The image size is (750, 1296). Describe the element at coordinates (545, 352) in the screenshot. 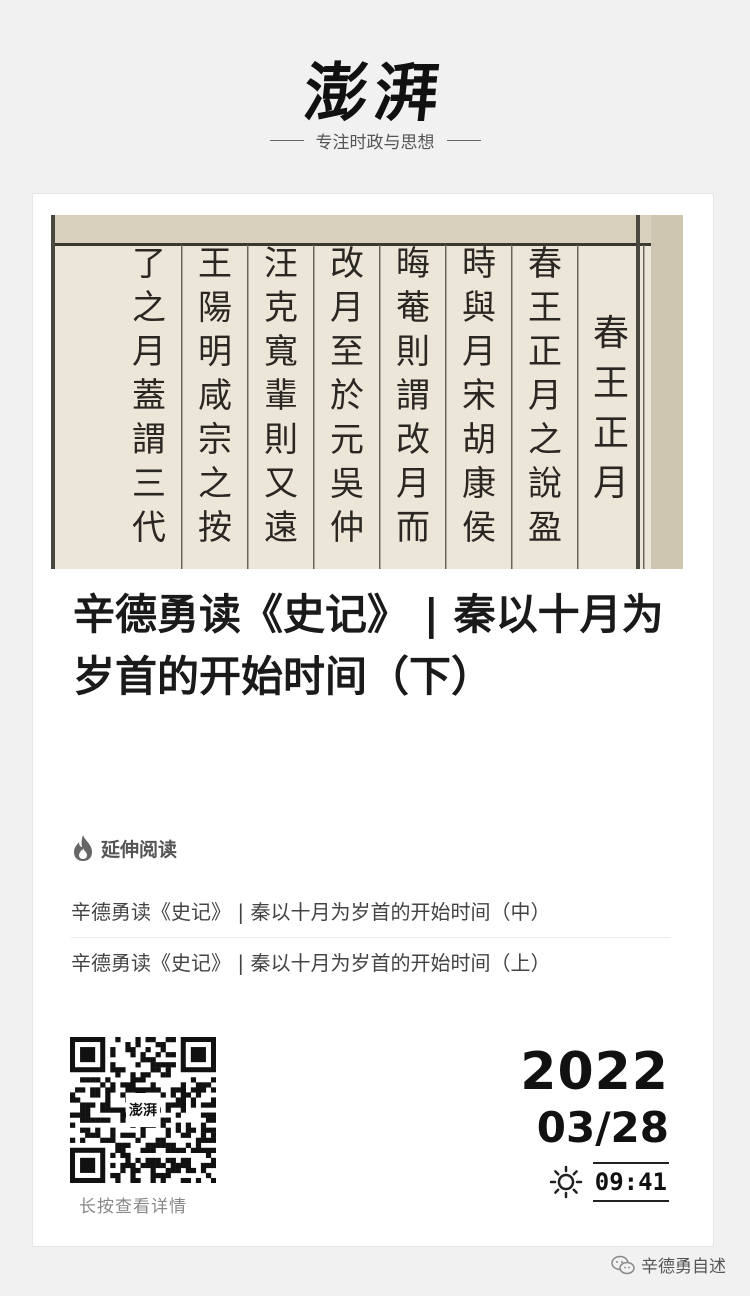

I see `cover-glyph: 正` at that location.